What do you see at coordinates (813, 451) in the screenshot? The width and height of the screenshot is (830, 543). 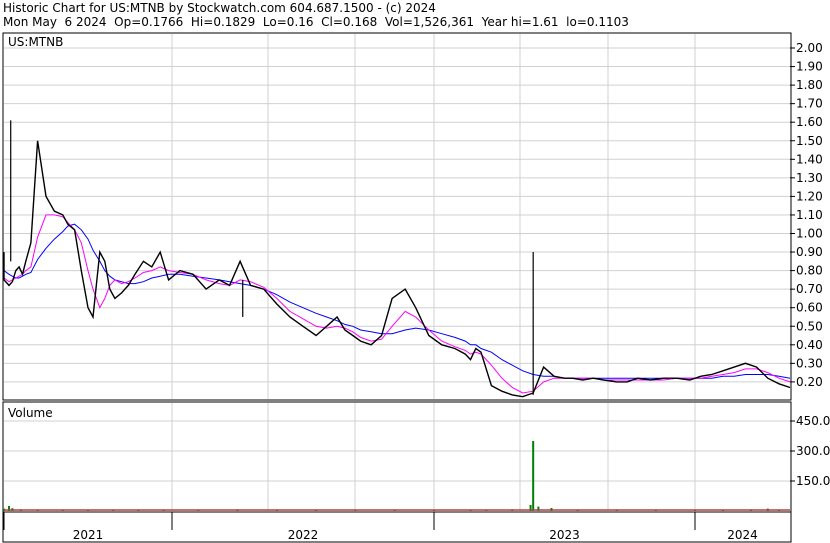 I see `volume-tick-label: 300.0` at bounding box center [813, 451].